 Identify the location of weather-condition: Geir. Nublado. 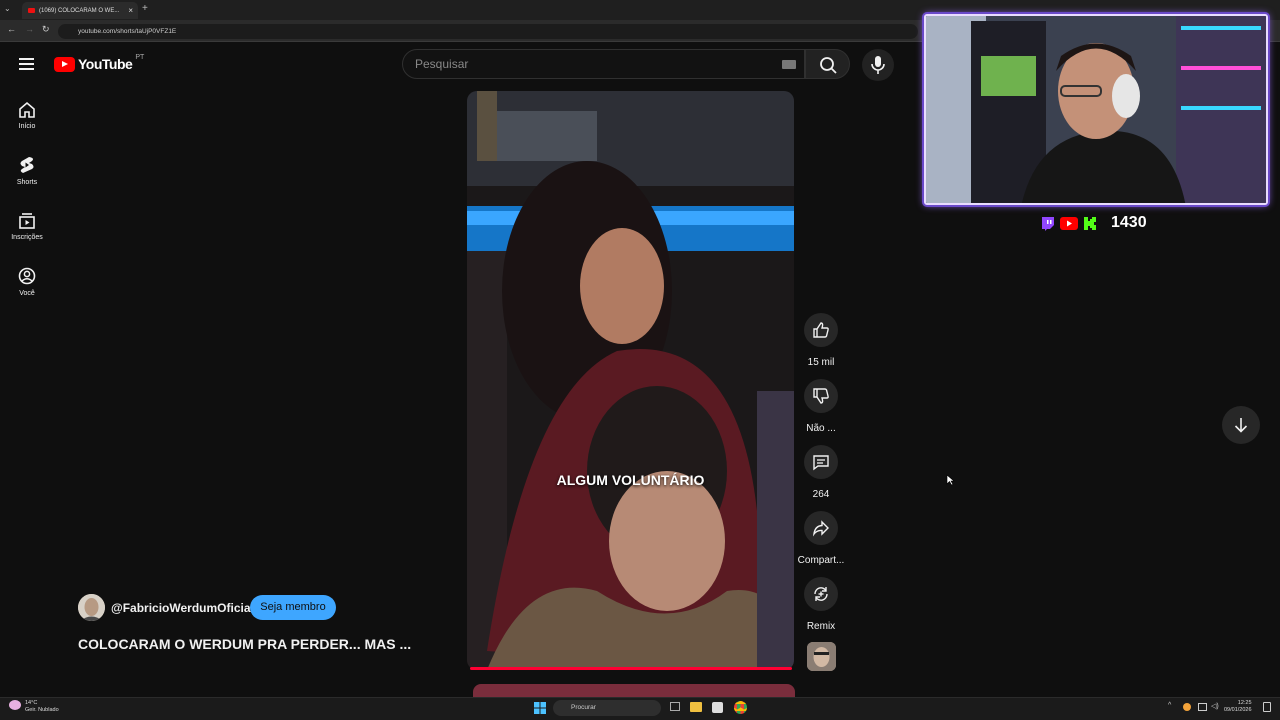
(42, 710).